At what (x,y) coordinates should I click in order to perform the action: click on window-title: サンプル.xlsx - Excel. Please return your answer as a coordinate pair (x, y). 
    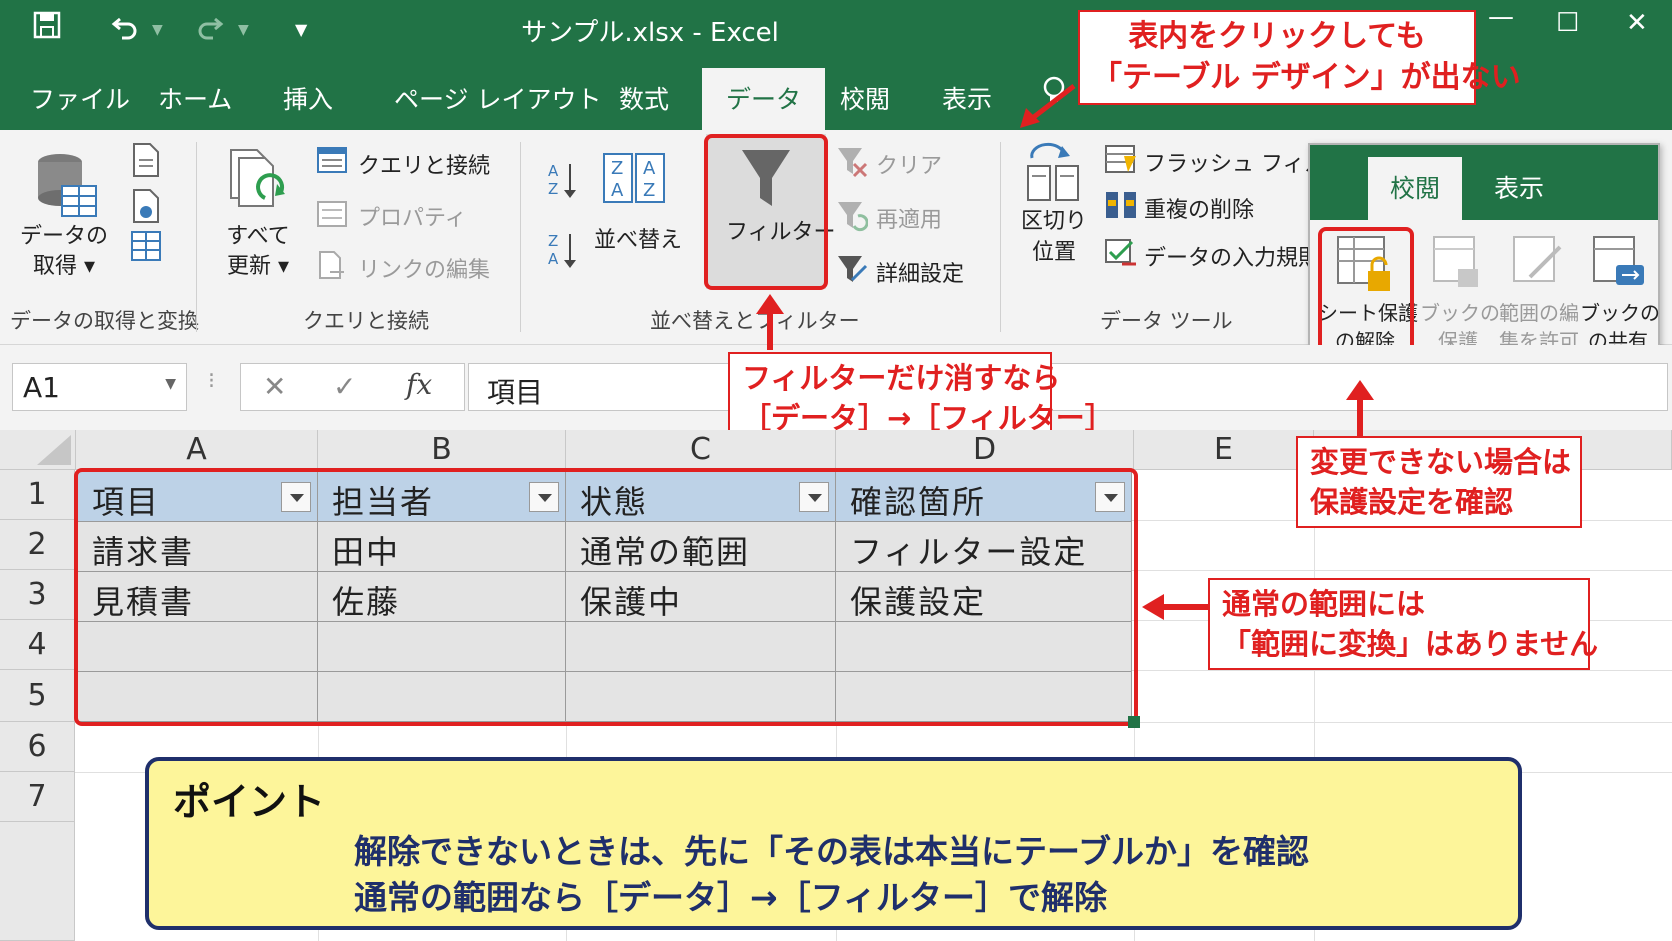
    Looking at the image, I should click on (650, 33).